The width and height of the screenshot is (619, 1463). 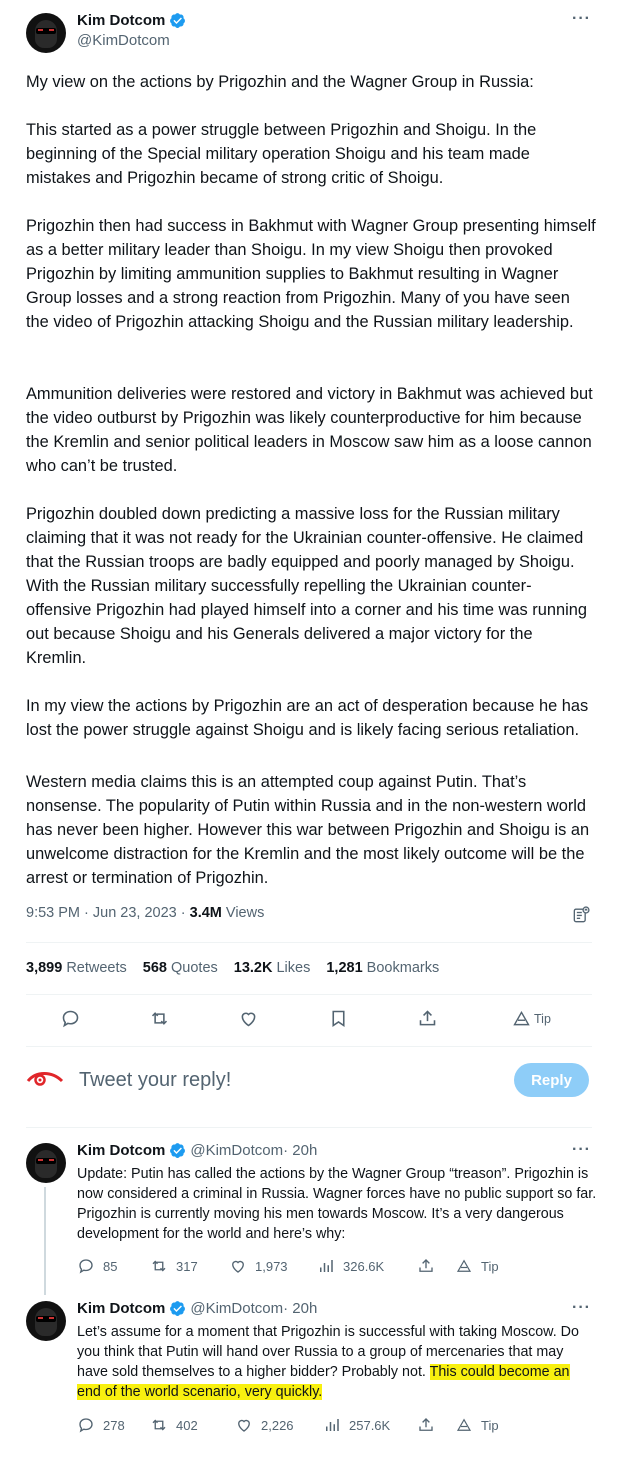 I want to click on bookmark-button, so click(x=338, y=1018).